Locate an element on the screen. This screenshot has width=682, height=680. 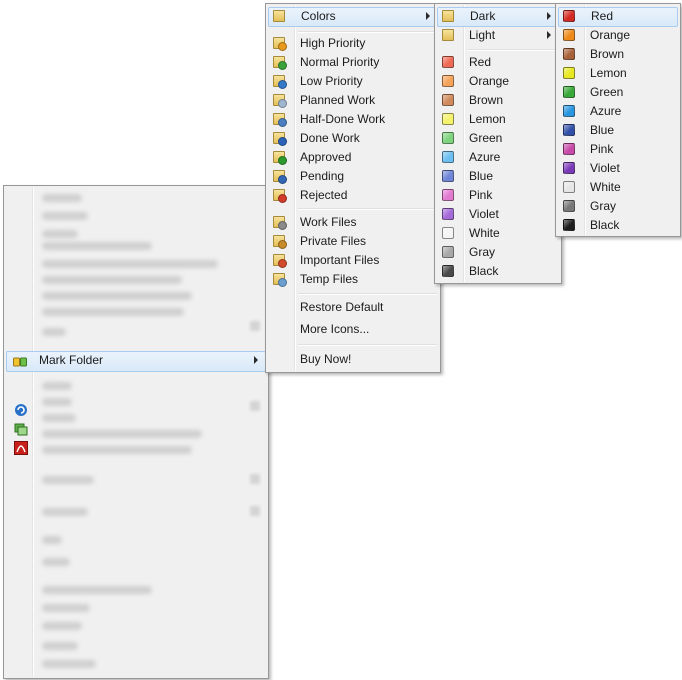
menu-item-temp-files: Temp Files is located at coordinates (353, 279).